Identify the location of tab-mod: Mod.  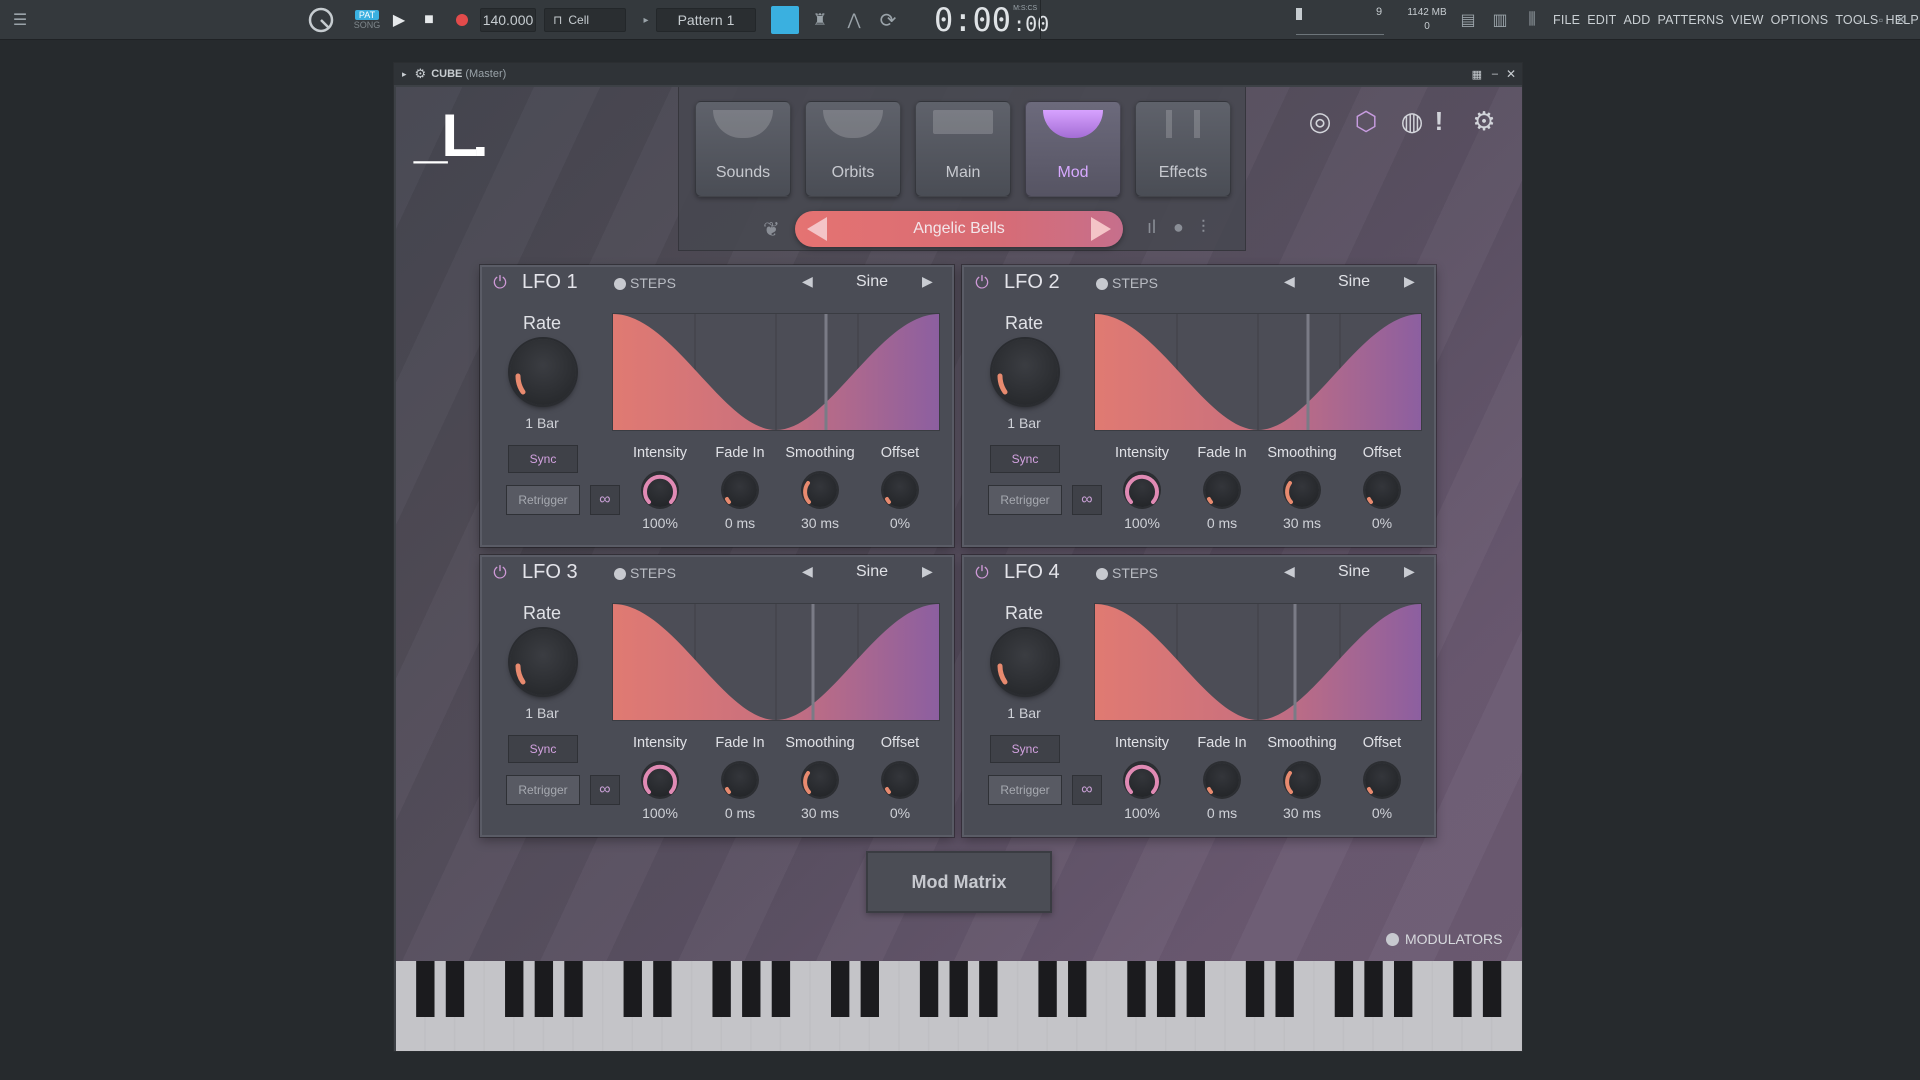
(1073, 149).